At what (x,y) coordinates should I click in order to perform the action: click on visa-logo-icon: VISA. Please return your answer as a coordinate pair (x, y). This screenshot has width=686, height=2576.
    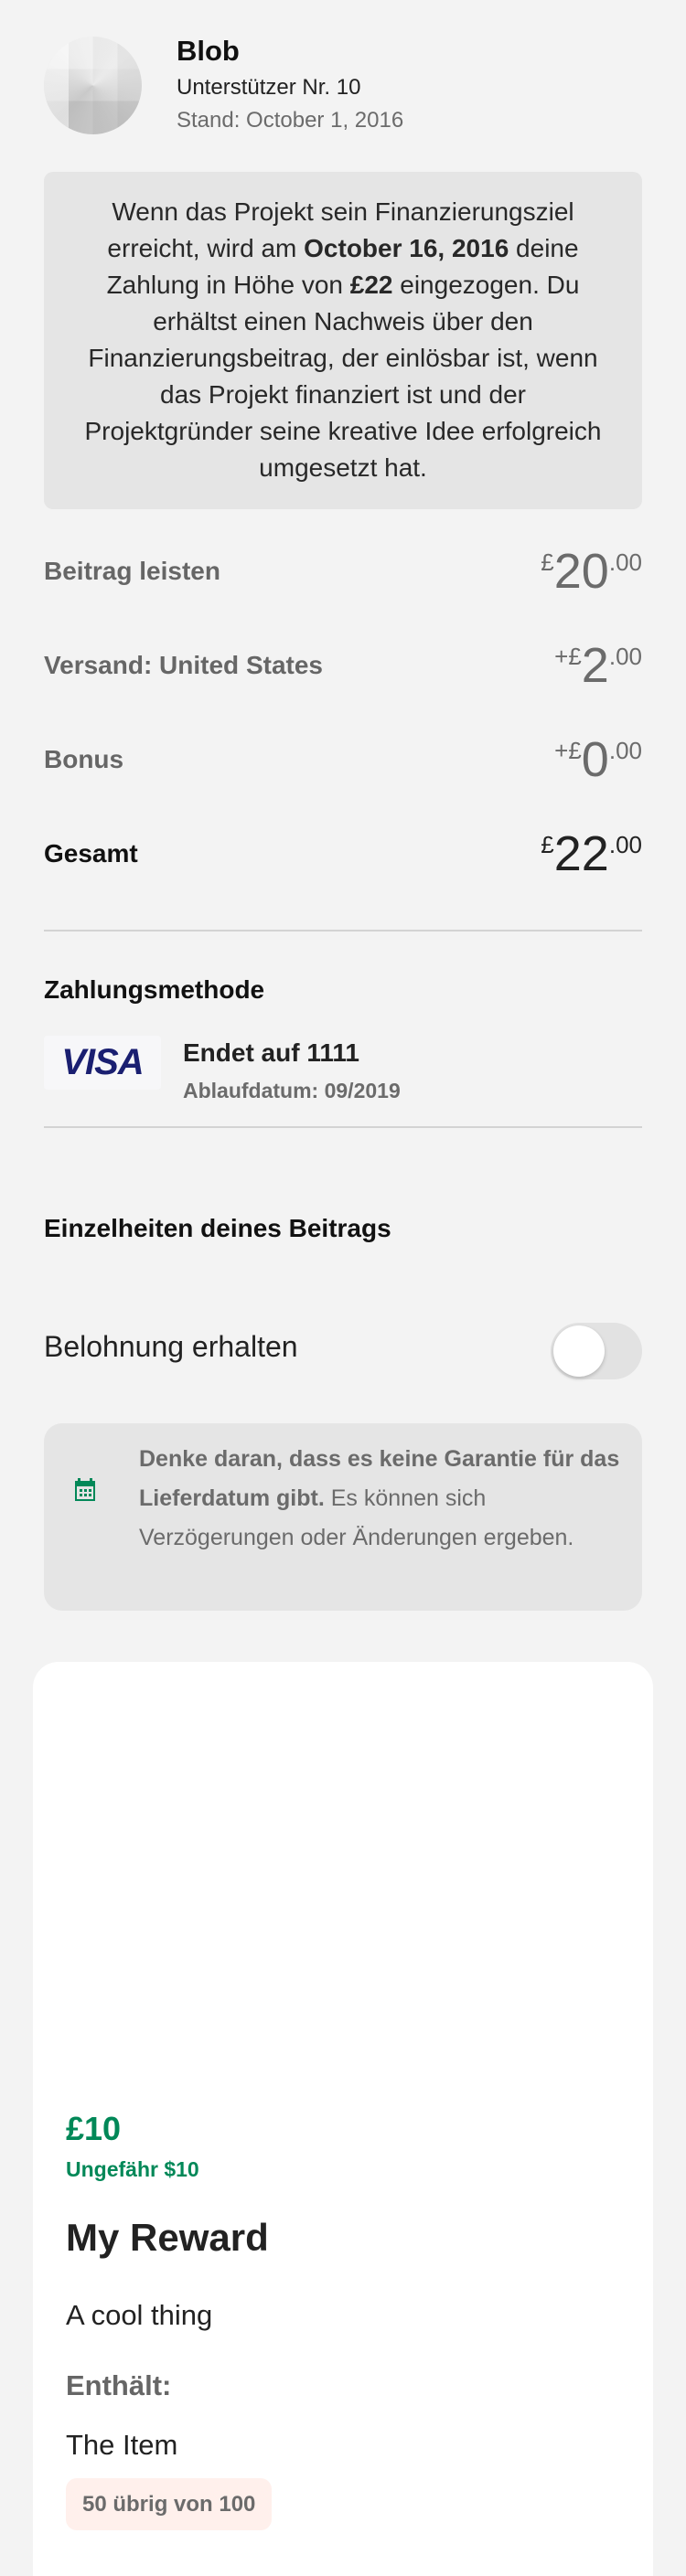
    Looking at the image, I should click on (102, 1063).